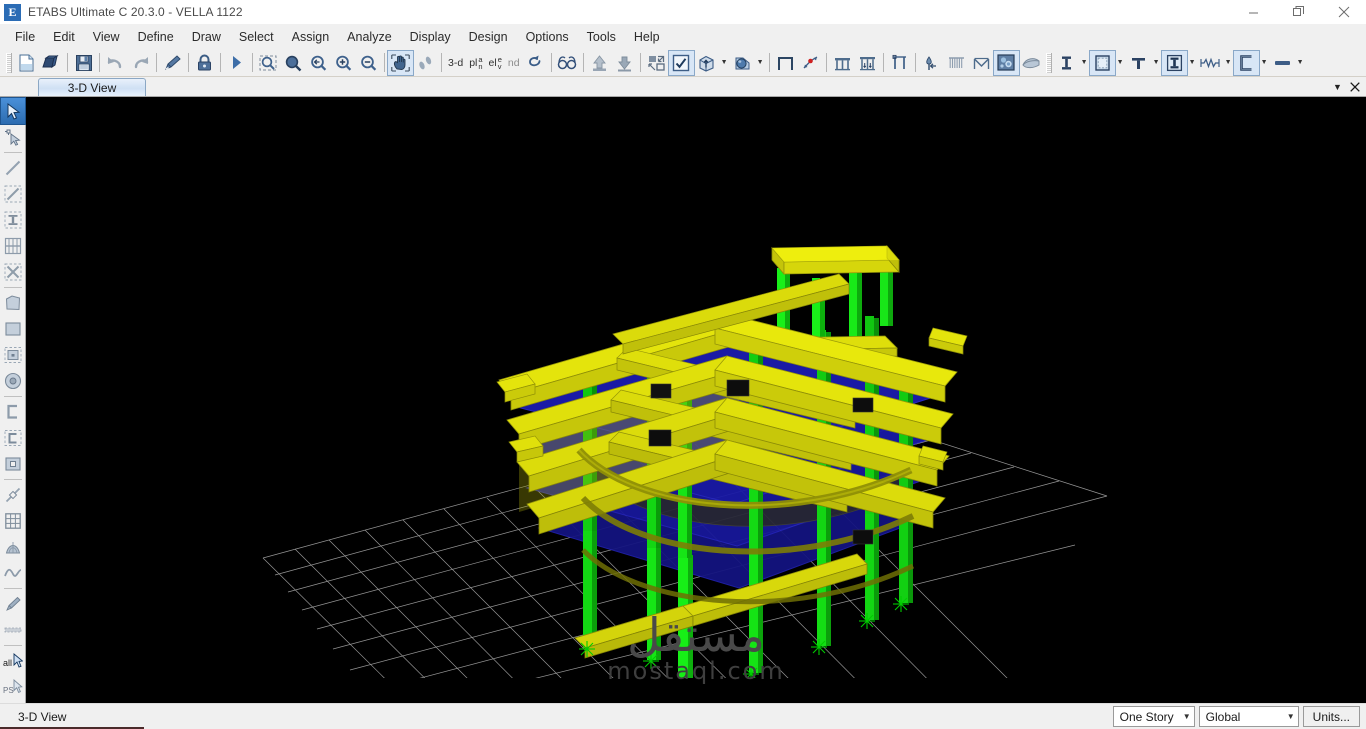 The height and width of the screenshot is (729, 1366). What do you see at coordinates (13, 194) in the screenshot?
I see `quick-draw-beam-tool` at bounding box center [13, 194].